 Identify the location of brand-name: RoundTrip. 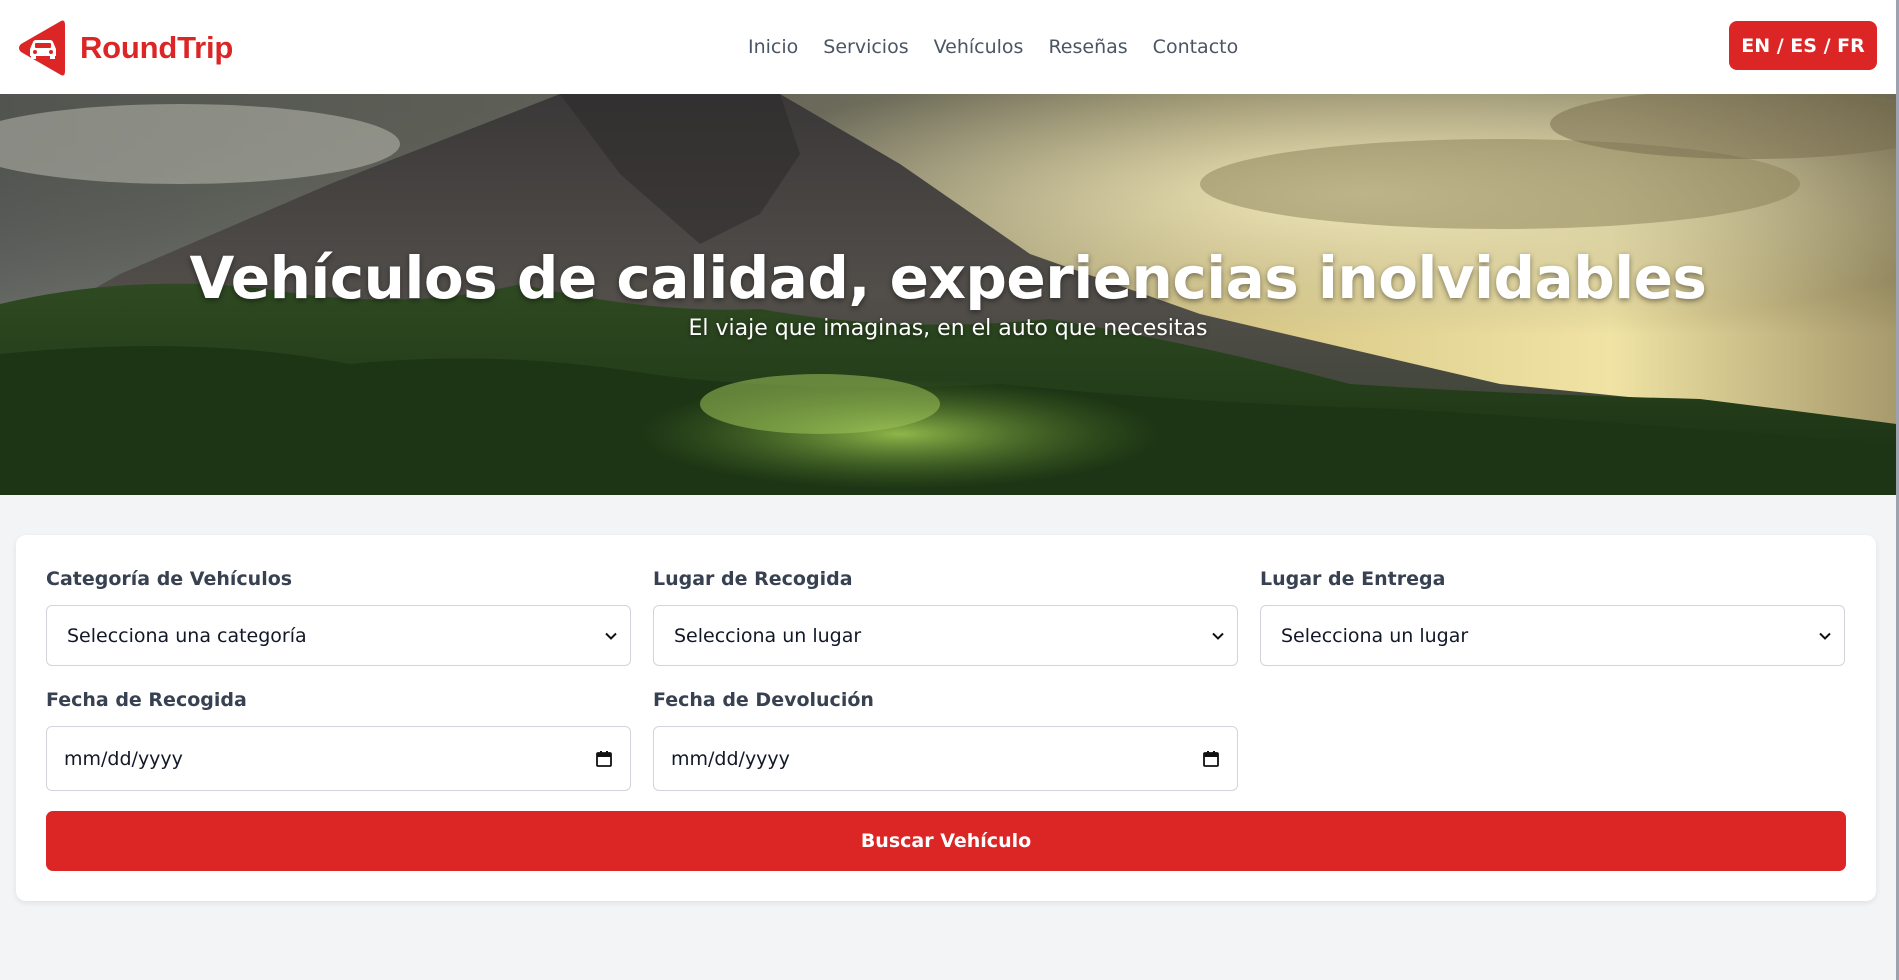
(157, 47).